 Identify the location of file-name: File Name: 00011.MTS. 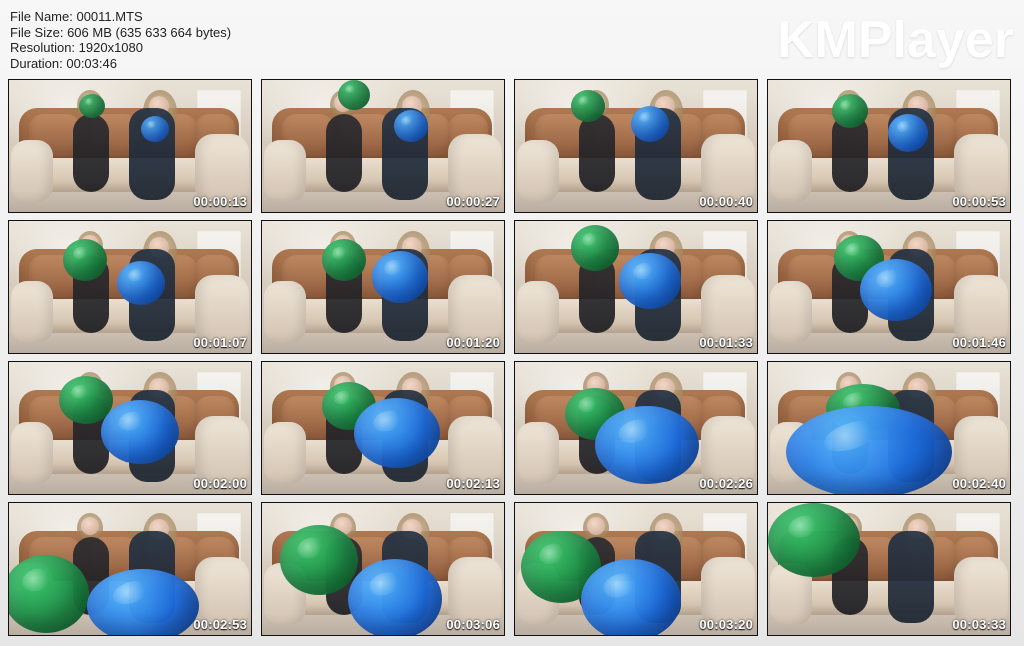
(76, 16).